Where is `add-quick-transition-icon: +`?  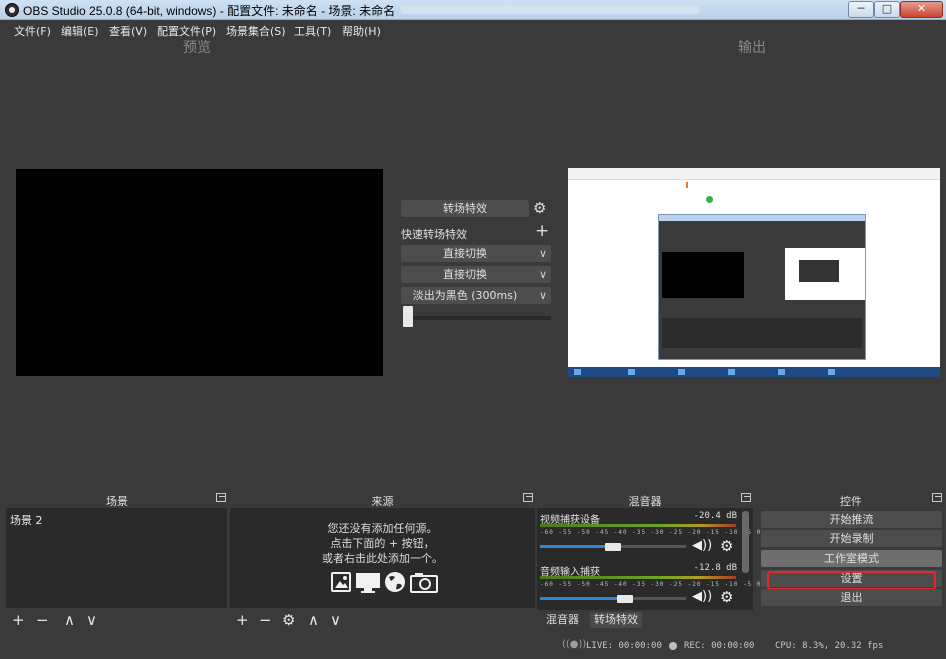 add-quick-transition-icon: + is located at coordinates (542, 231).